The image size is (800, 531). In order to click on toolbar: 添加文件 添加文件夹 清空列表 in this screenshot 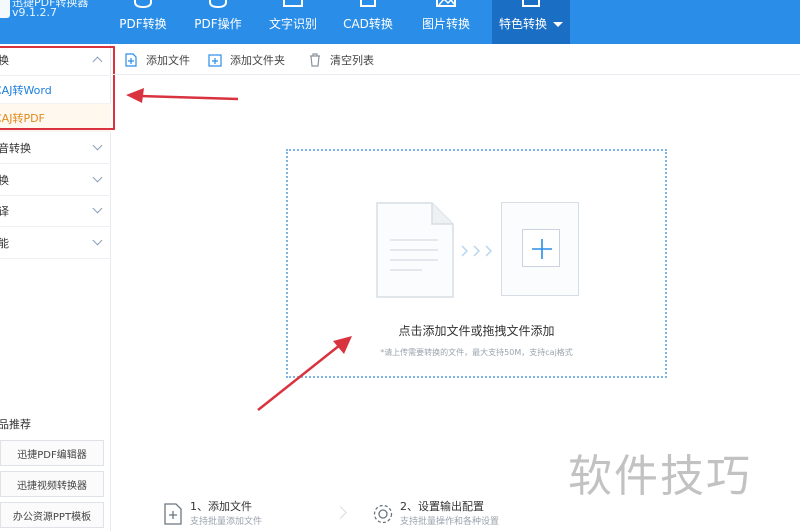, I will do `click(456, 59)`.